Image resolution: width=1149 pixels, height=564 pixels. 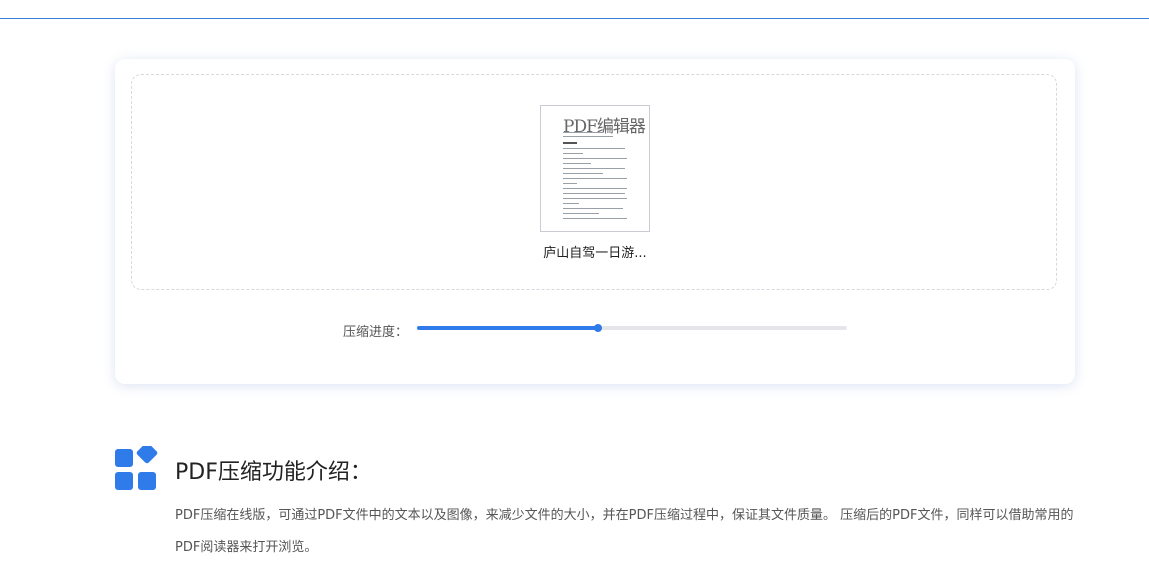 I want to click on progress-fill, so click(x=507, y=328).